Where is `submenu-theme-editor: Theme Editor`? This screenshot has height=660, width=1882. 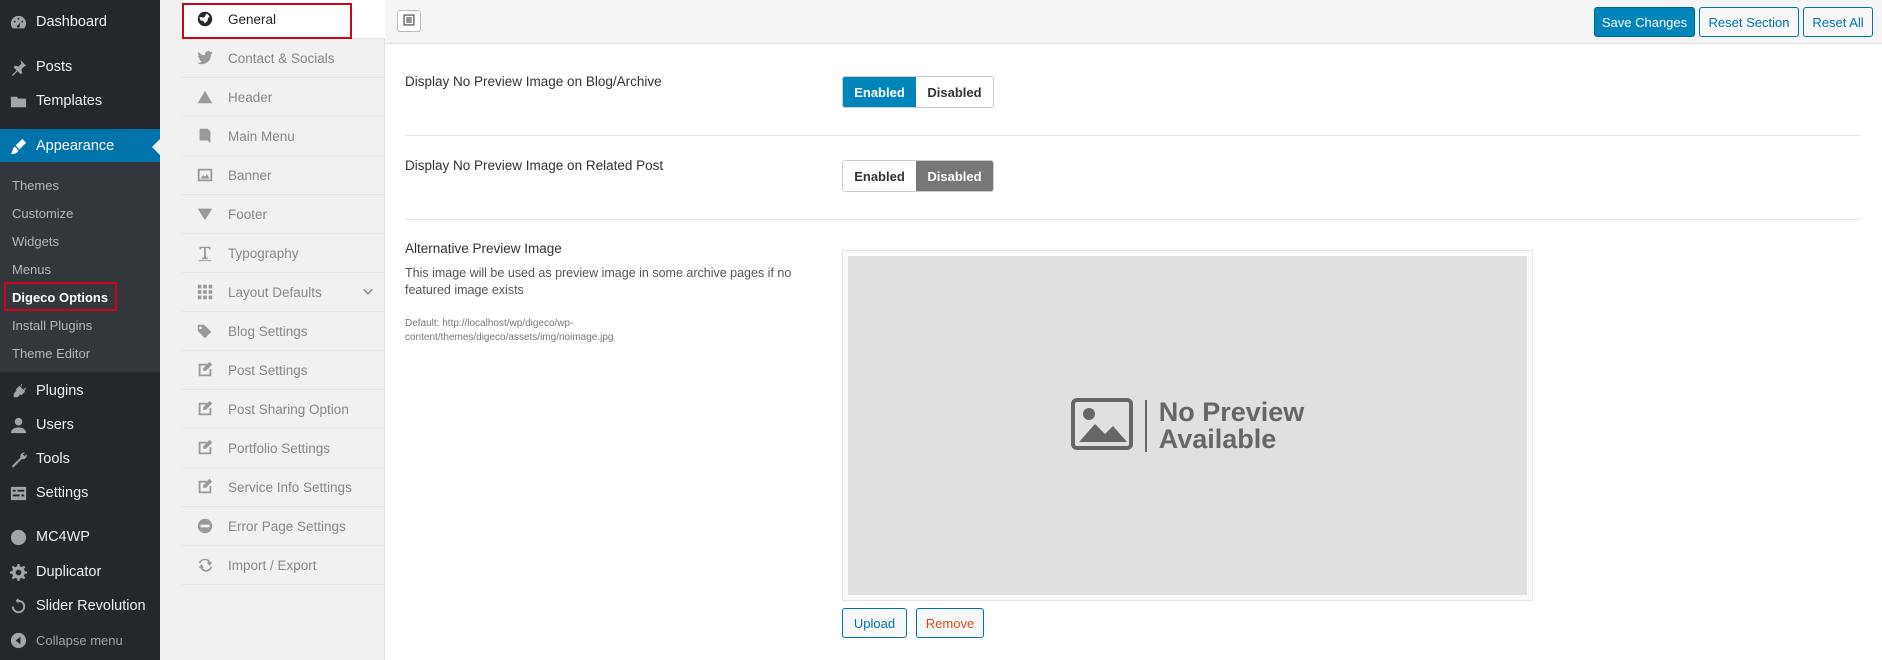 submenu-theme-editor: Theme Editor is located at coordinates (51, 353).